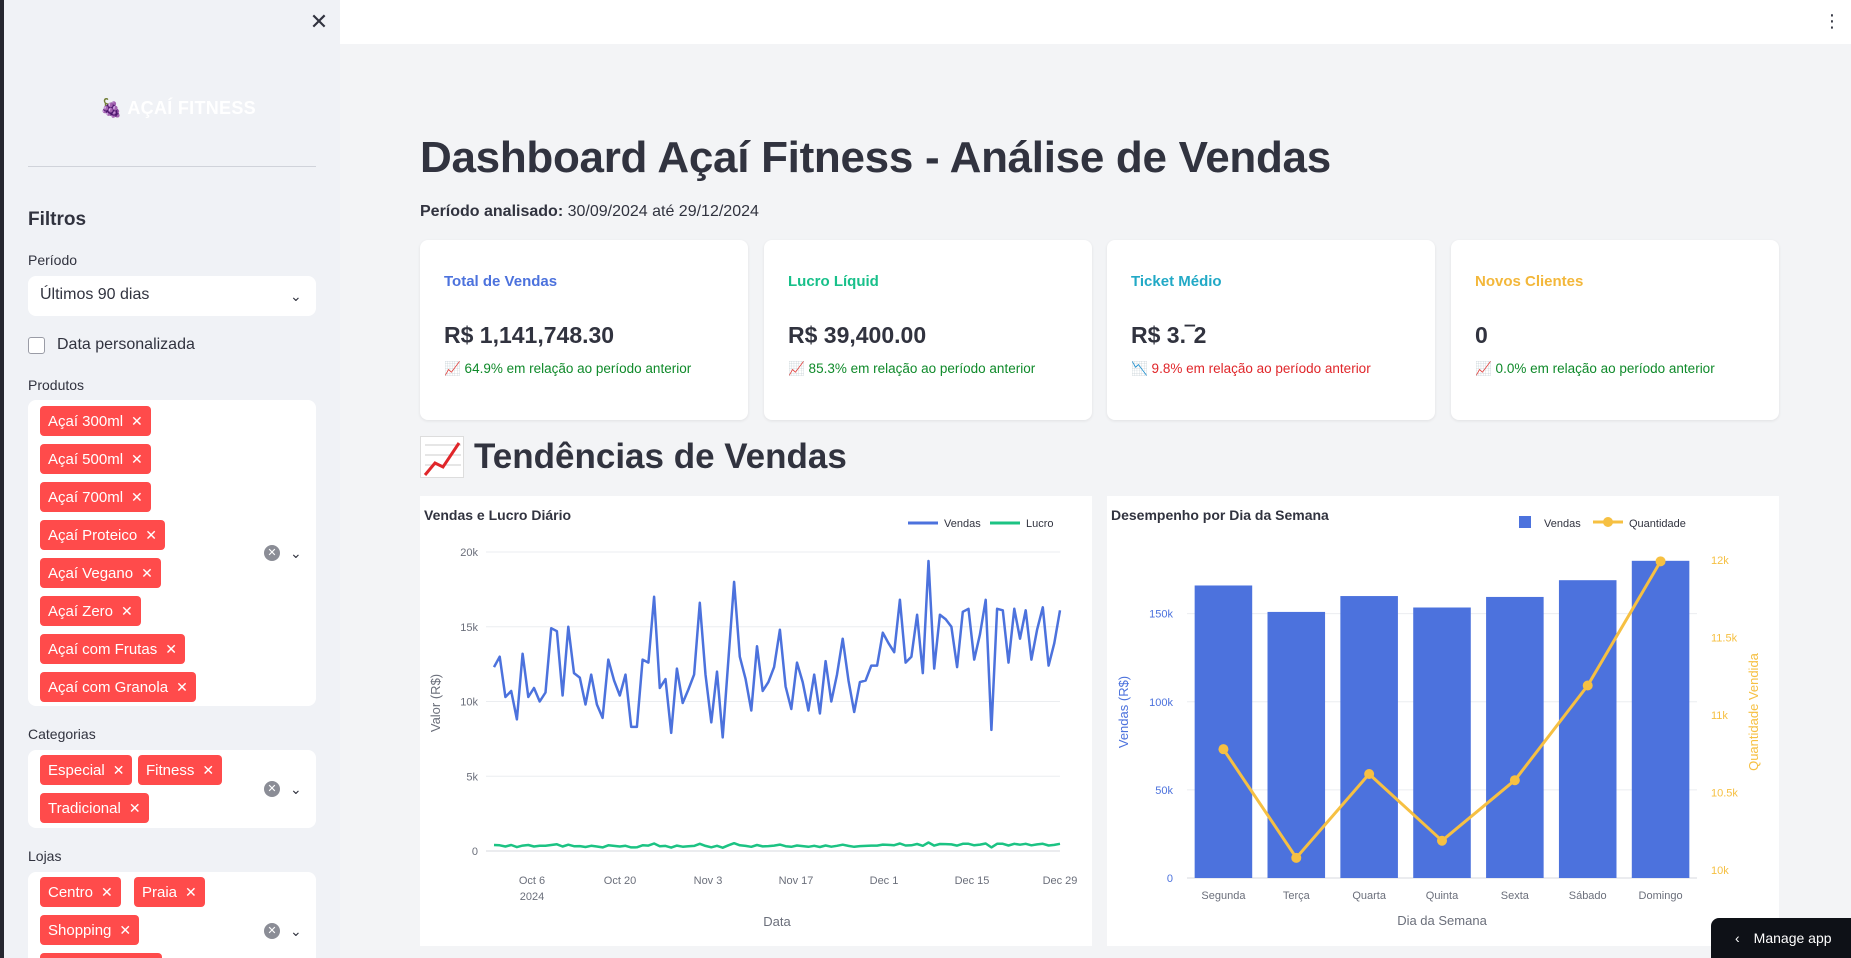  I want to click on x-tick-label: Segunda, so click(1223, 896).